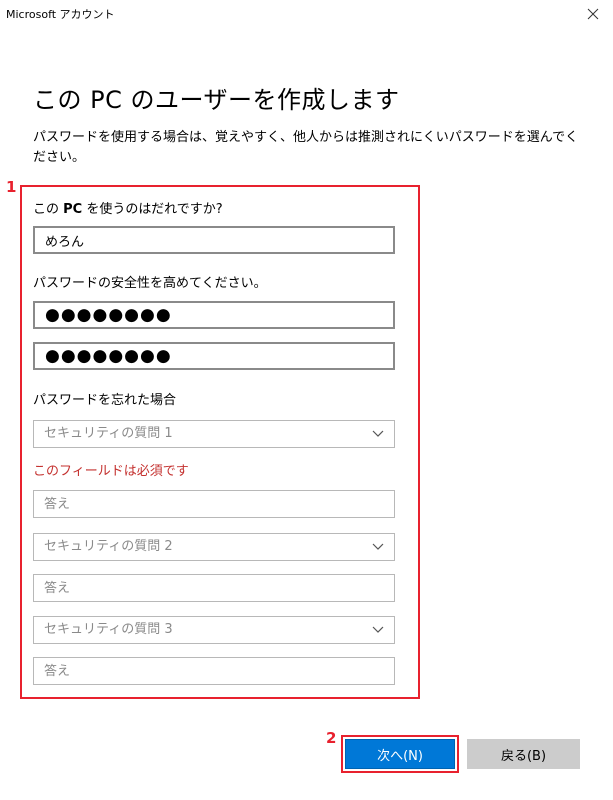  I want to click on username-label: この PC を使うのはだれですか?, so click(128, 207).